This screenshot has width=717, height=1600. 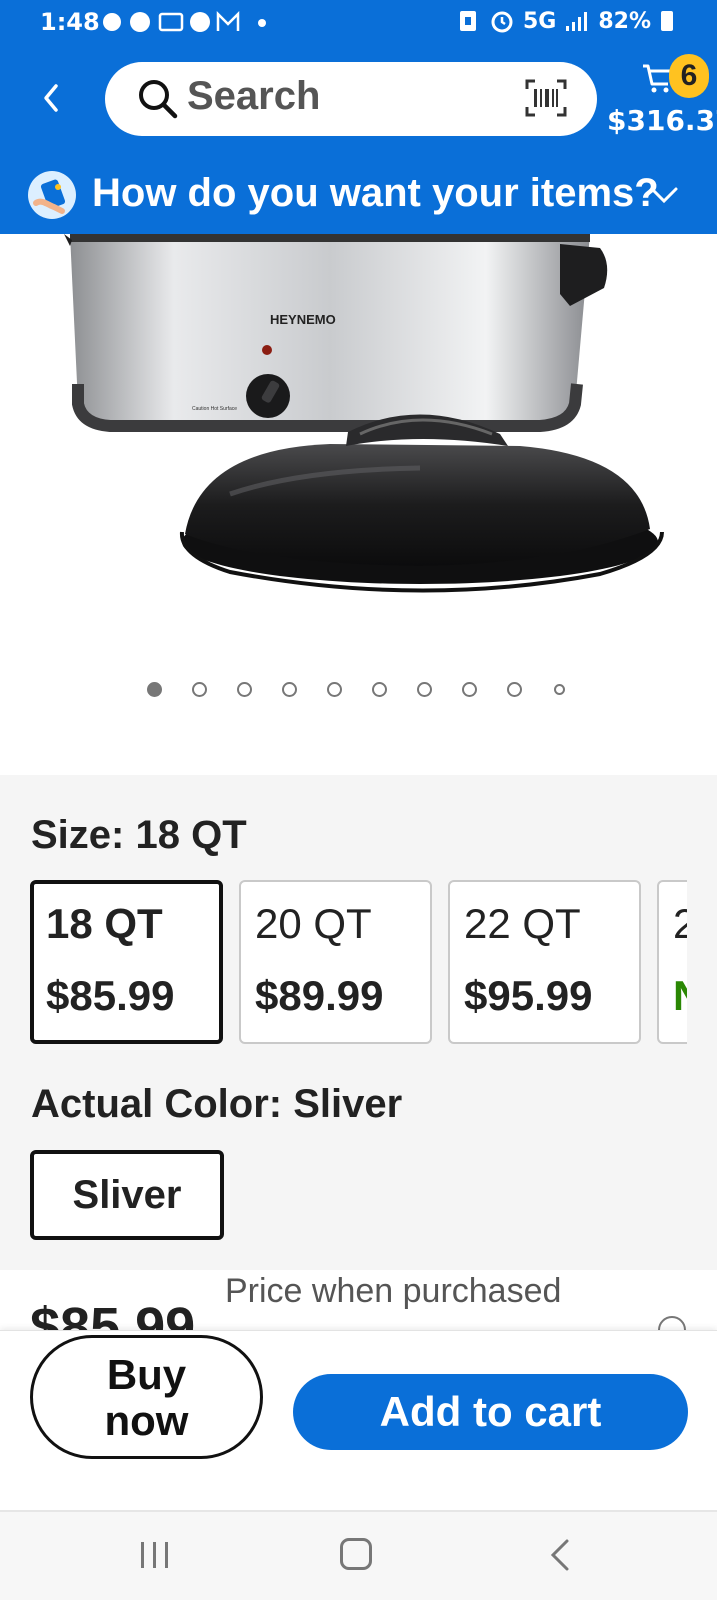 What do you see at coordinates (214, 409) in the screenshot?
I see `svg-text: Caution Hot Surface` at bounding box center [214, 409].